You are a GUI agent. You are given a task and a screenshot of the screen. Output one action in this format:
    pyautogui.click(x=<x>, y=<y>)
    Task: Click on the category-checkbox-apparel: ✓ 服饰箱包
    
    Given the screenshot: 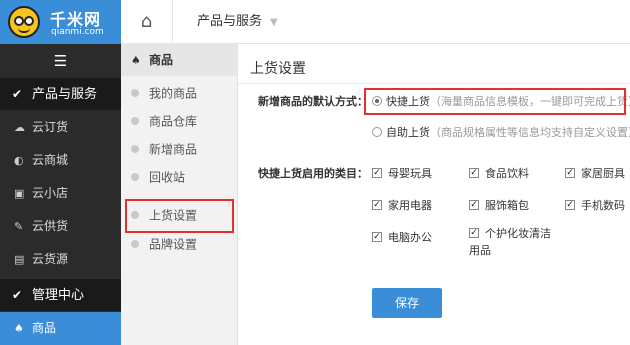 What is the action you would take?
    pyautogui.click(x=499, y=205)
    